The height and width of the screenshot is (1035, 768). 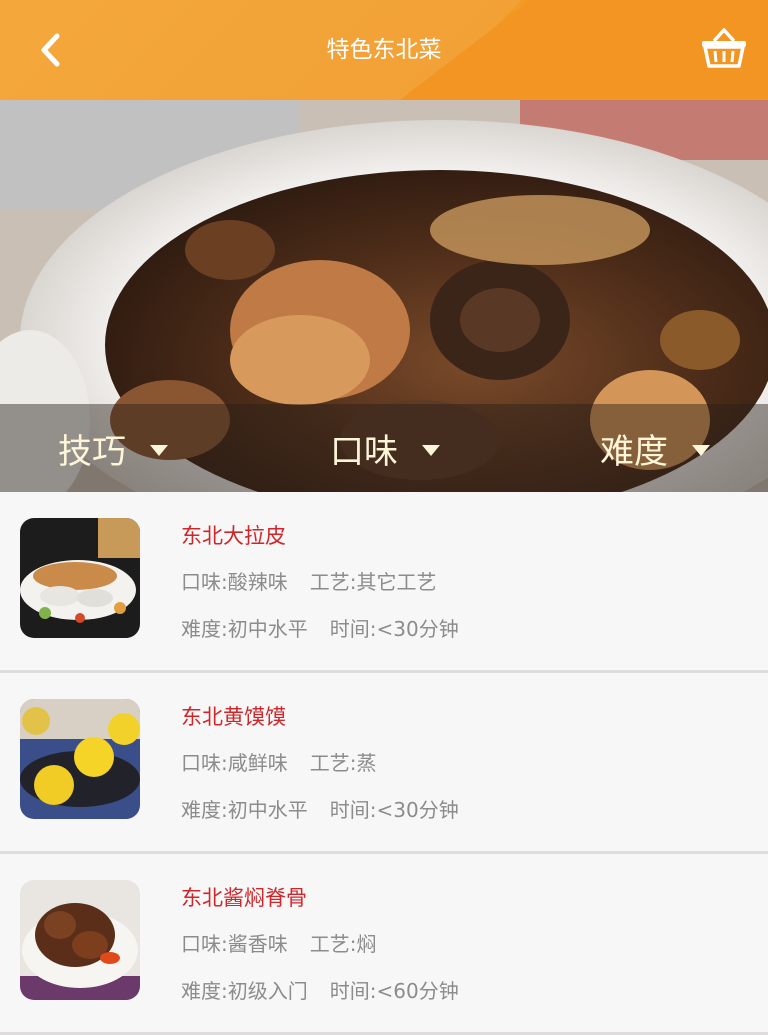 I want to click on filter-skill: 技巧, so click(x=113, y=448).